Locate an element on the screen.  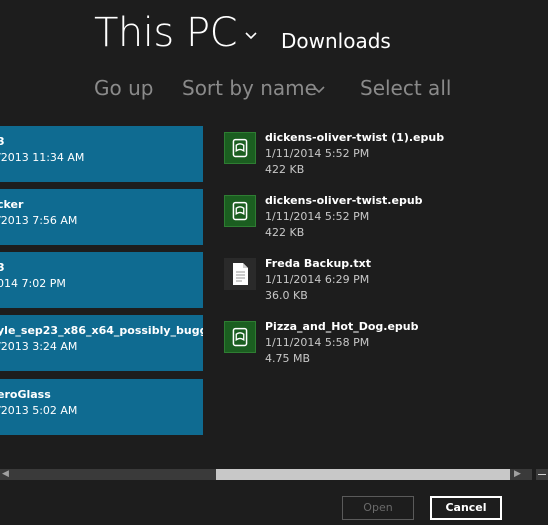
file-name: Pizza_and_Hot_Dog.epub is located at coordinates (342, 326).